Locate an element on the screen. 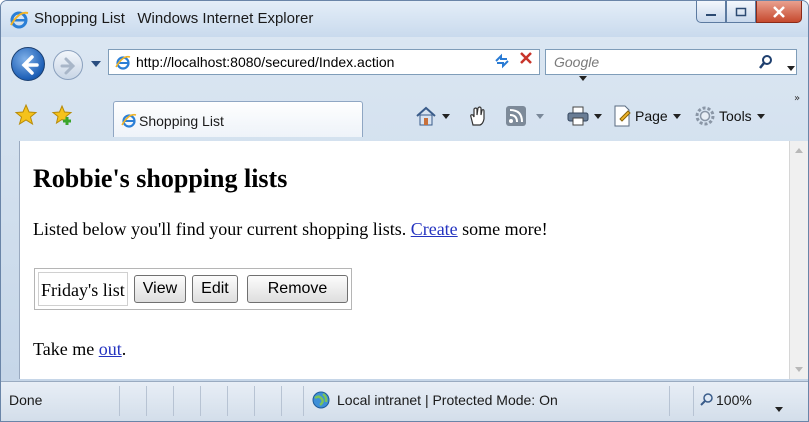 The image size is (809, 422). tools-menu-button: Tools is located at coordinates (729, 116).